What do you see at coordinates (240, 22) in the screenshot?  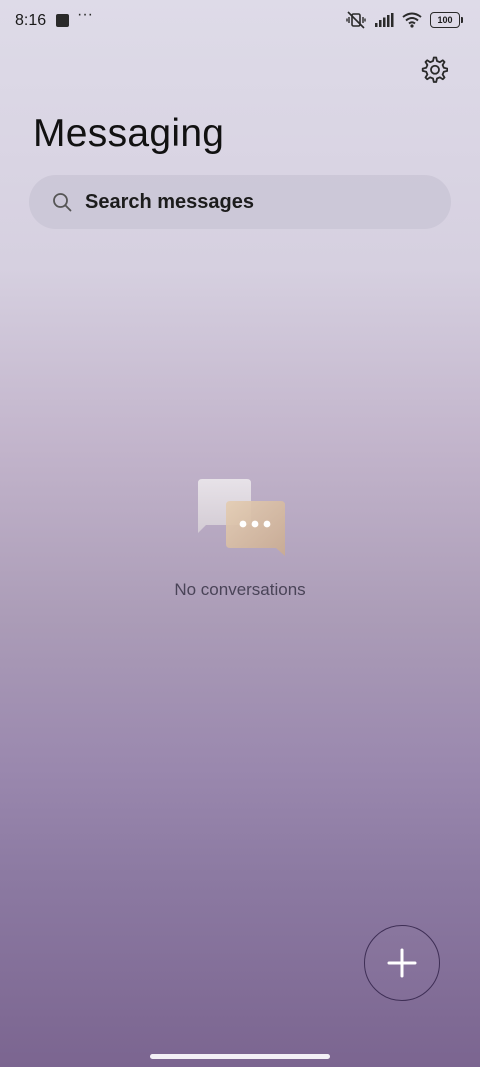 I see `status-bar: 8:16 ··· 100` at bounding box center [240, 22].